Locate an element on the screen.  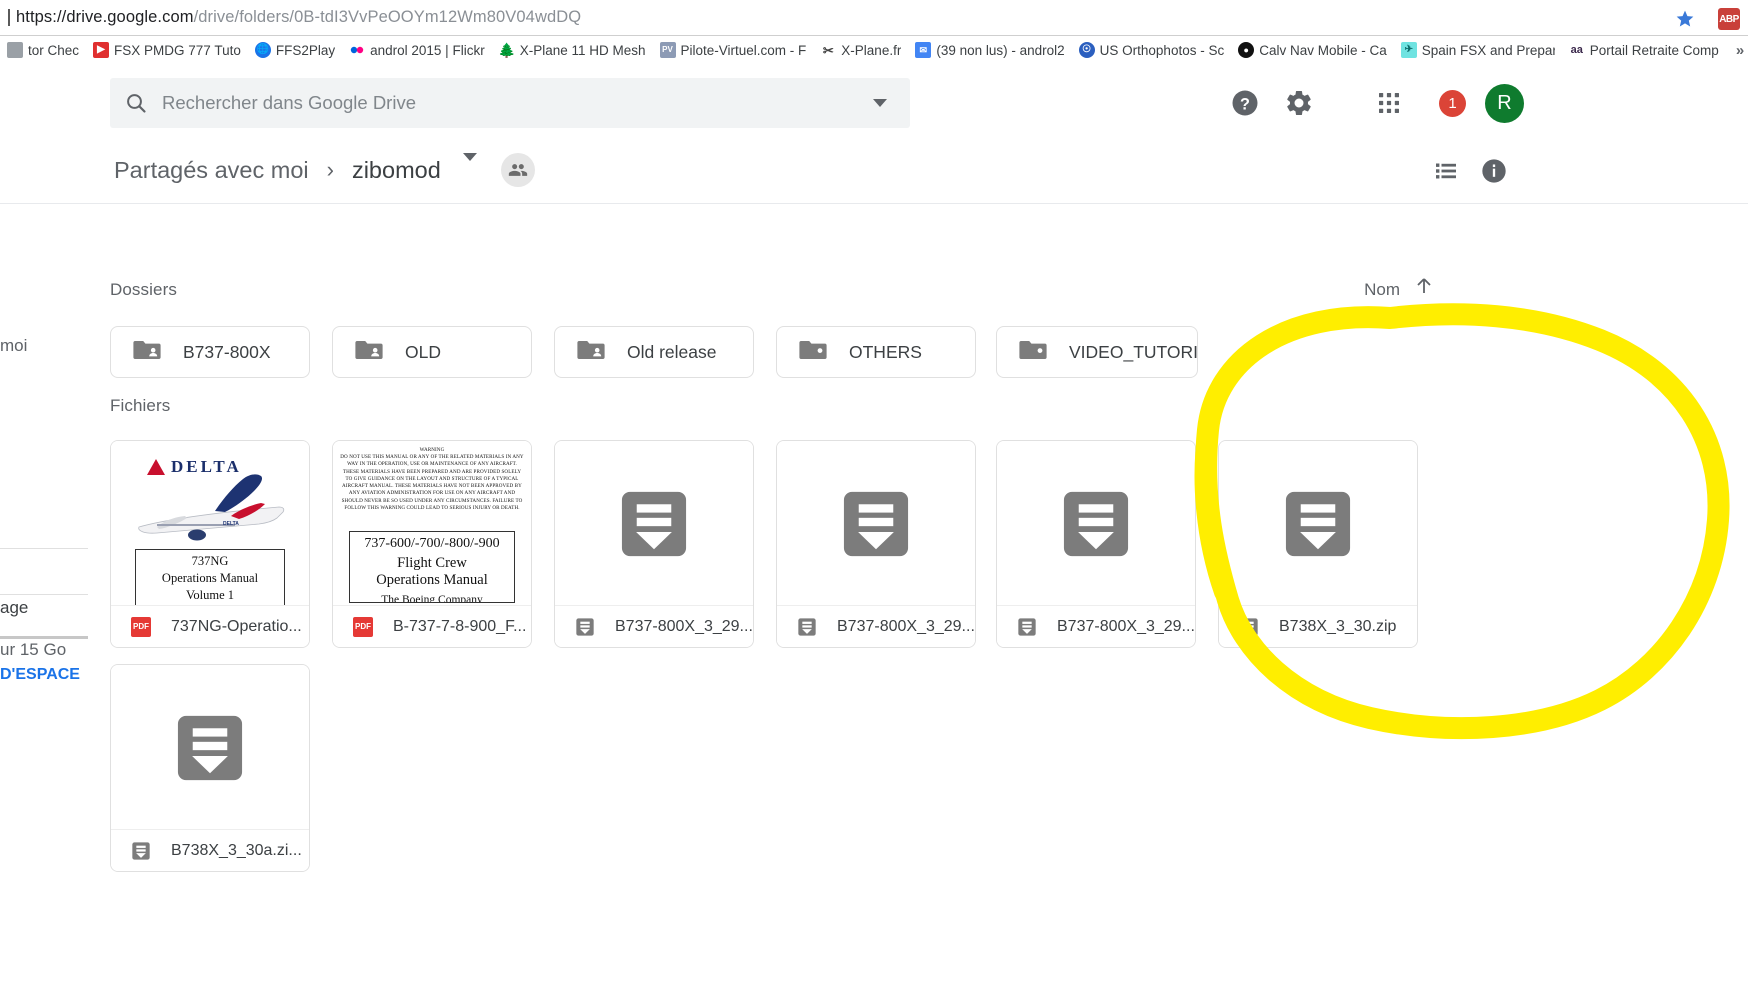
bookmark-label: Spain FSX and Prepar is located at coordinates (1488, 50).